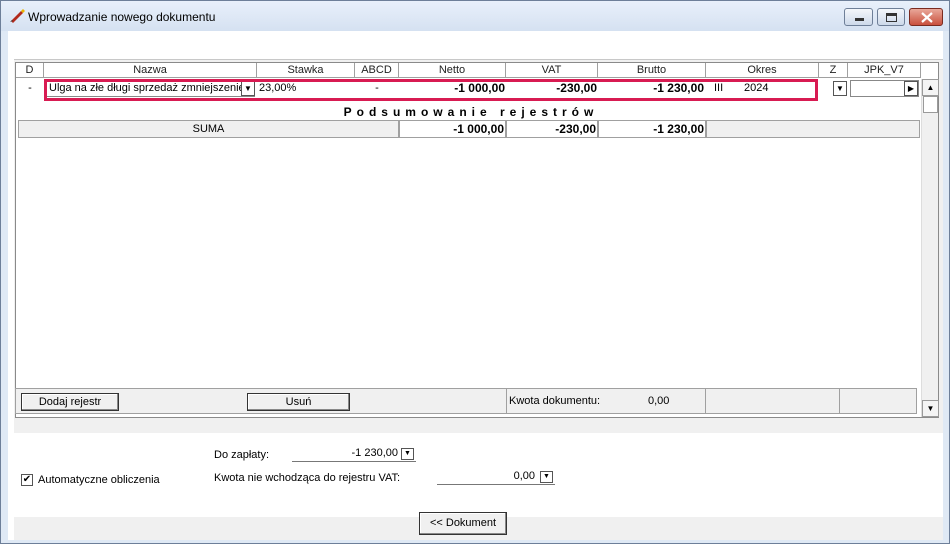 This screenshot has height=544, width=950. I want to click on to-pay-field: -1 230,00, so click(354, 453).